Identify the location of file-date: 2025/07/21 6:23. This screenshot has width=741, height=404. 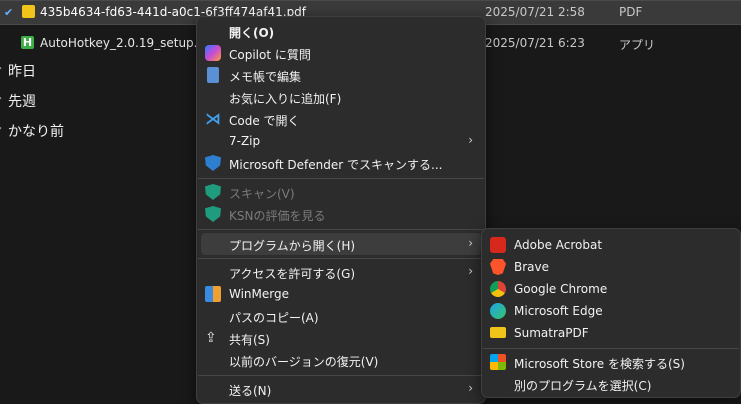
(535, 43).